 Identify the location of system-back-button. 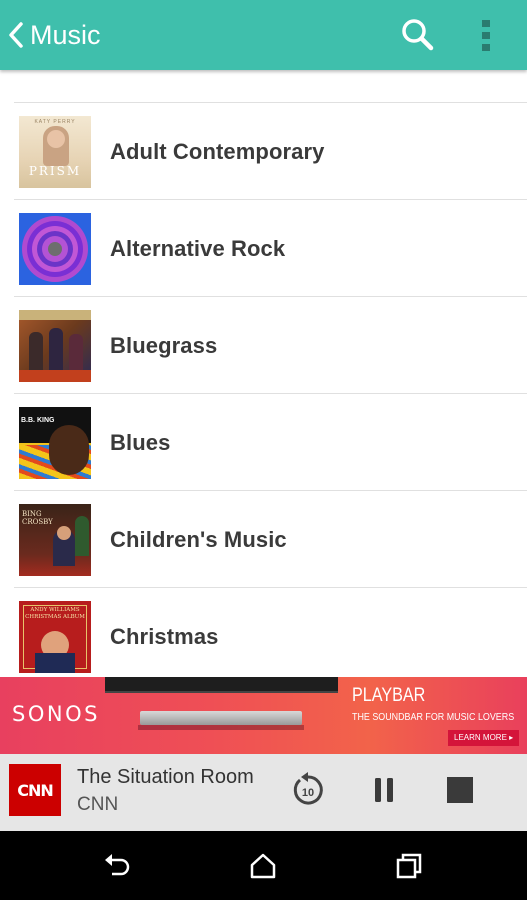
(117, 866).